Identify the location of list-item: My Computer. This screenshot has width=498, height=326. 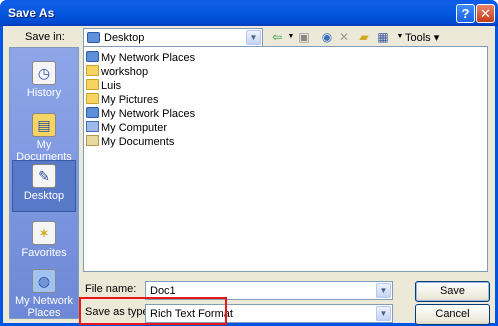
(126, 128).